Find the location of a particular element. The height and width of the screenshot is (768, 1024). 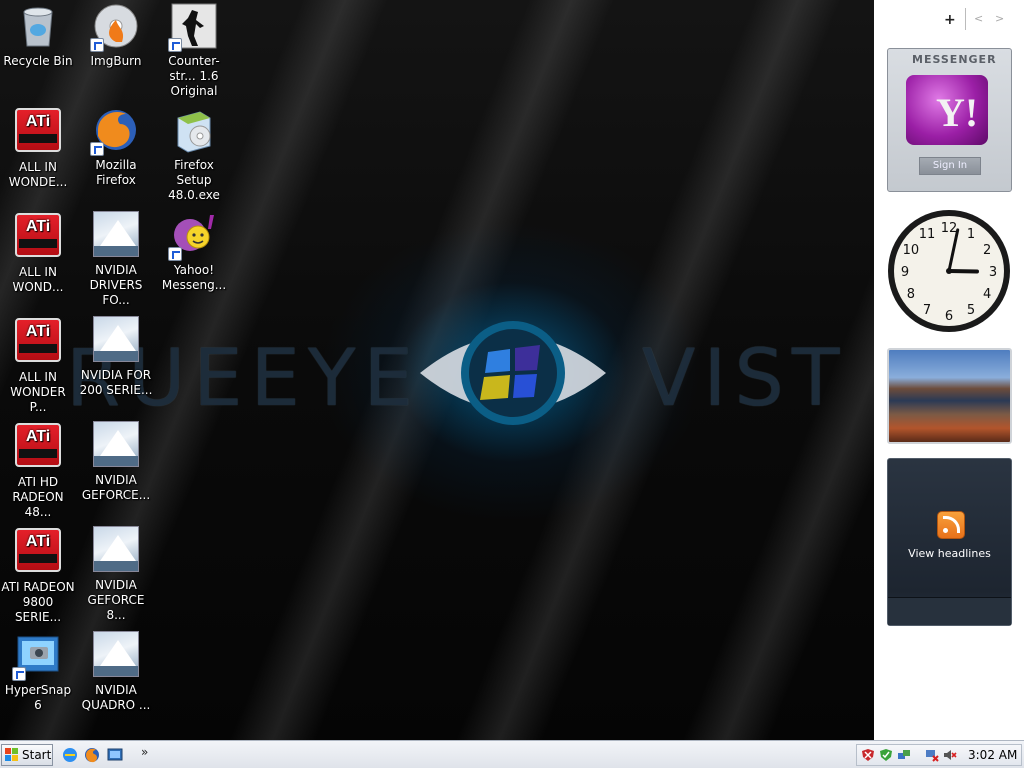

clock-numeral: 6 is located at coordinates (949, 316).